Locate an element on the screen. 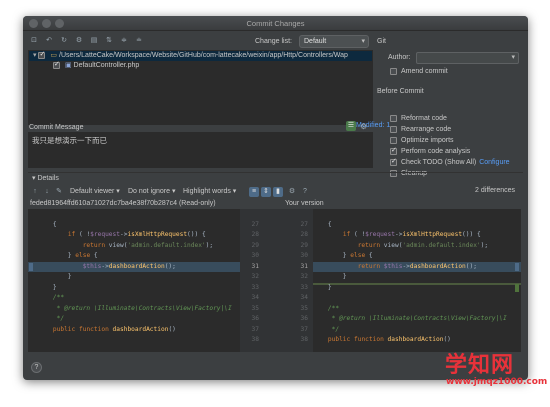  refresh-icon: ↻ is located at coordinates (64, 41).